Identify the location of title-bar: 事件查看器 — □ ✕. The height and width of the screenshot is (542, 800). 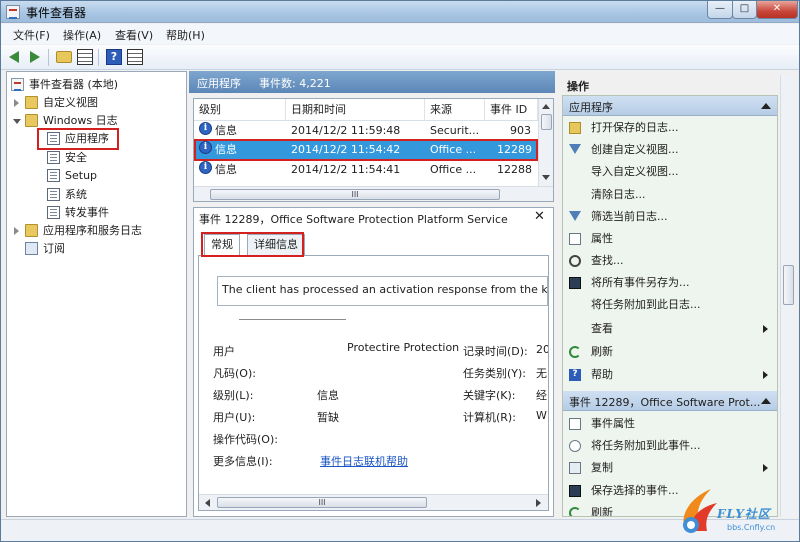
(400, 12).